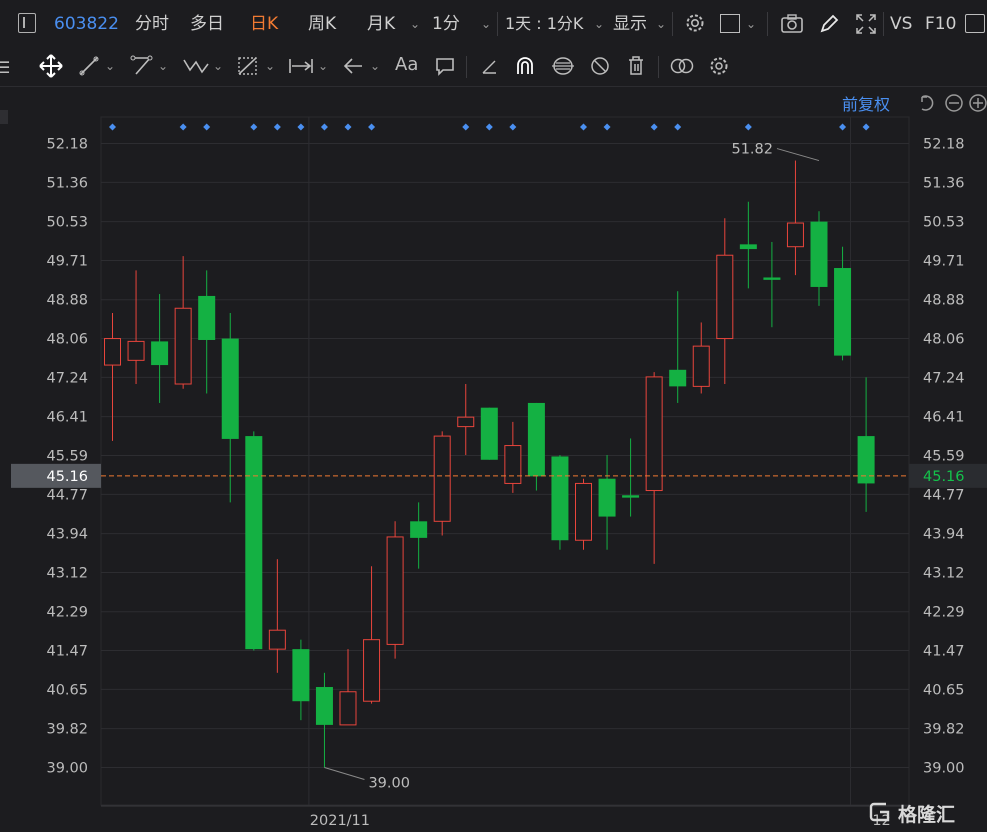 This screenshot has width=987, height=832. I want to click on comment-icon, so click(445, 68).